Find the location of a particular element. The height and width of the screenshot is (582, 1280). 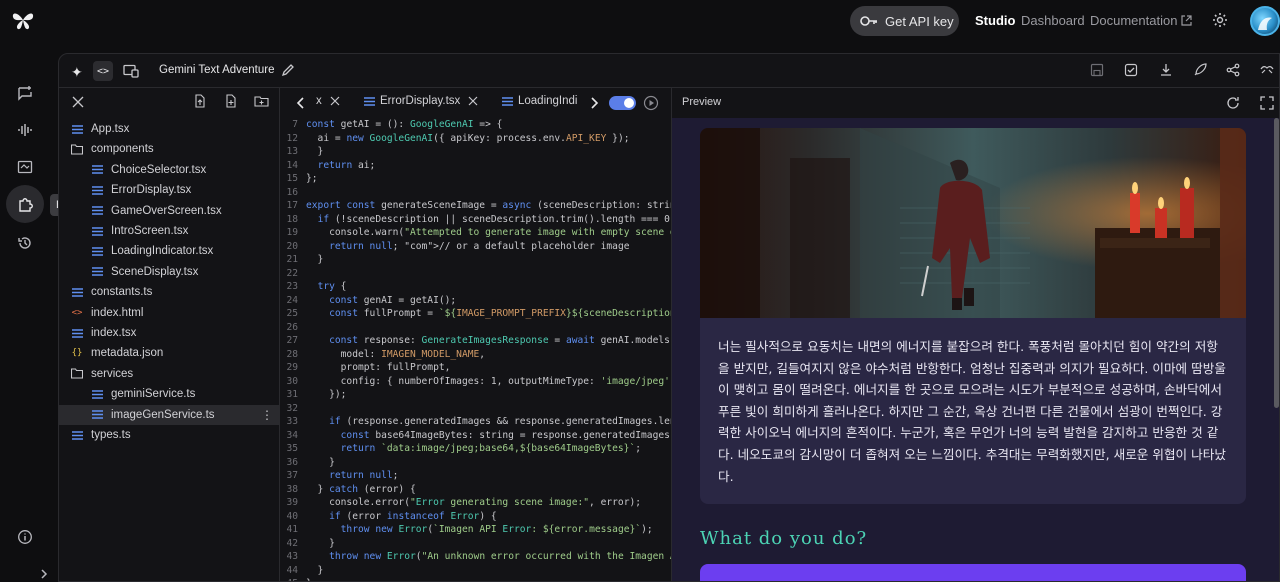

build-puzzle-icon is located at coordinates (25, 204).